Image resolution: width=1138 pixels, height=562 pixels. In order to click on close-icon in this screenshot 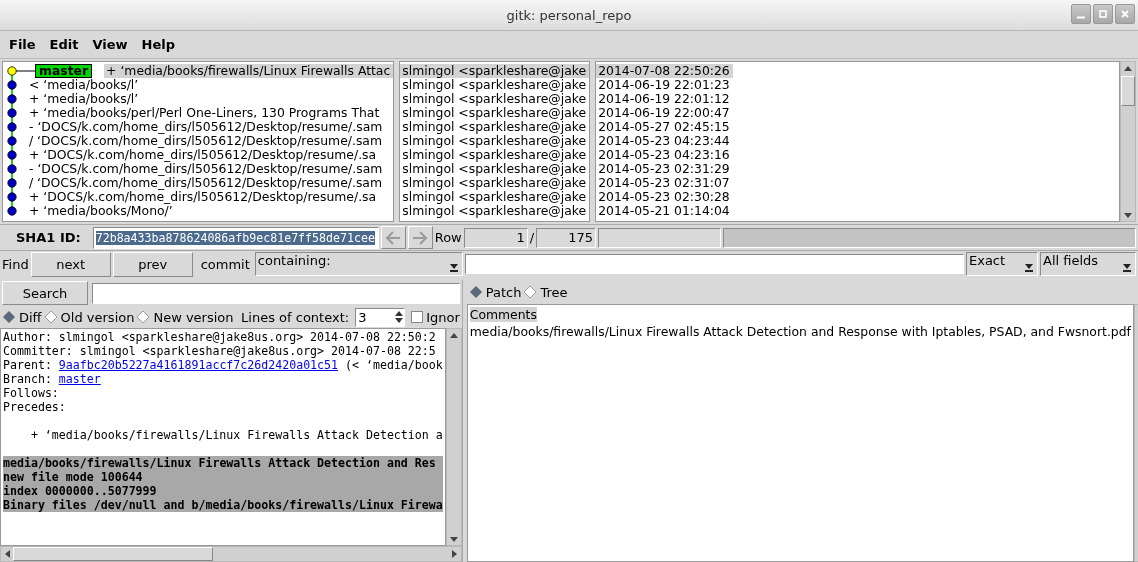, I will do `click(1125, 14)`.